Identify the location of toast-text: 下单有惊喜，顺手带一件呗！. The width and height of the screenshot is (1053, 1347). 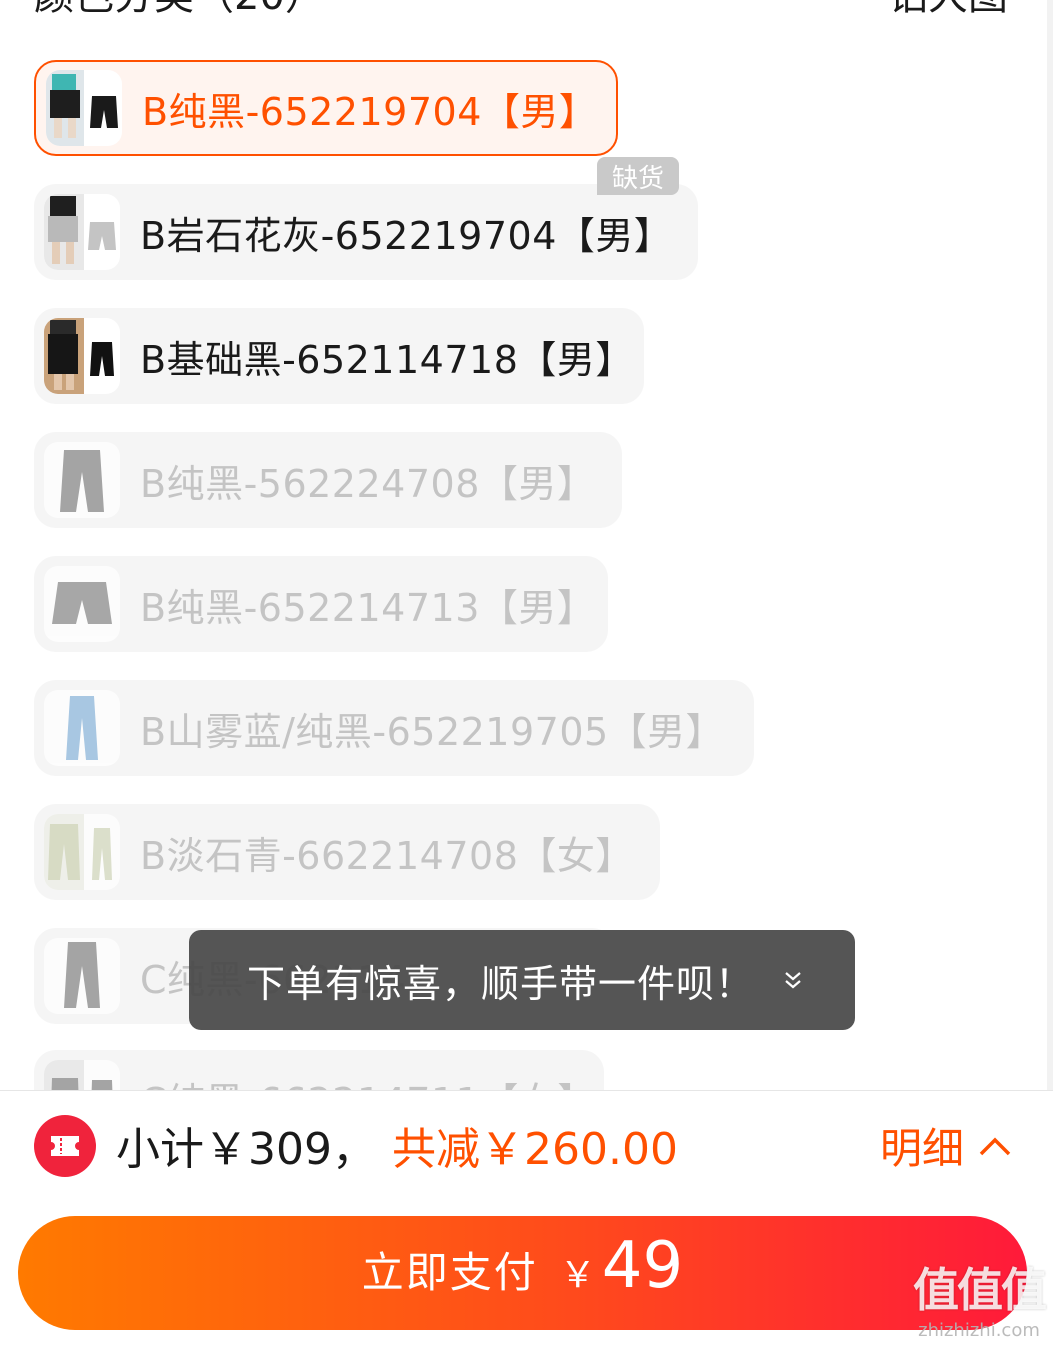
(501, 983).